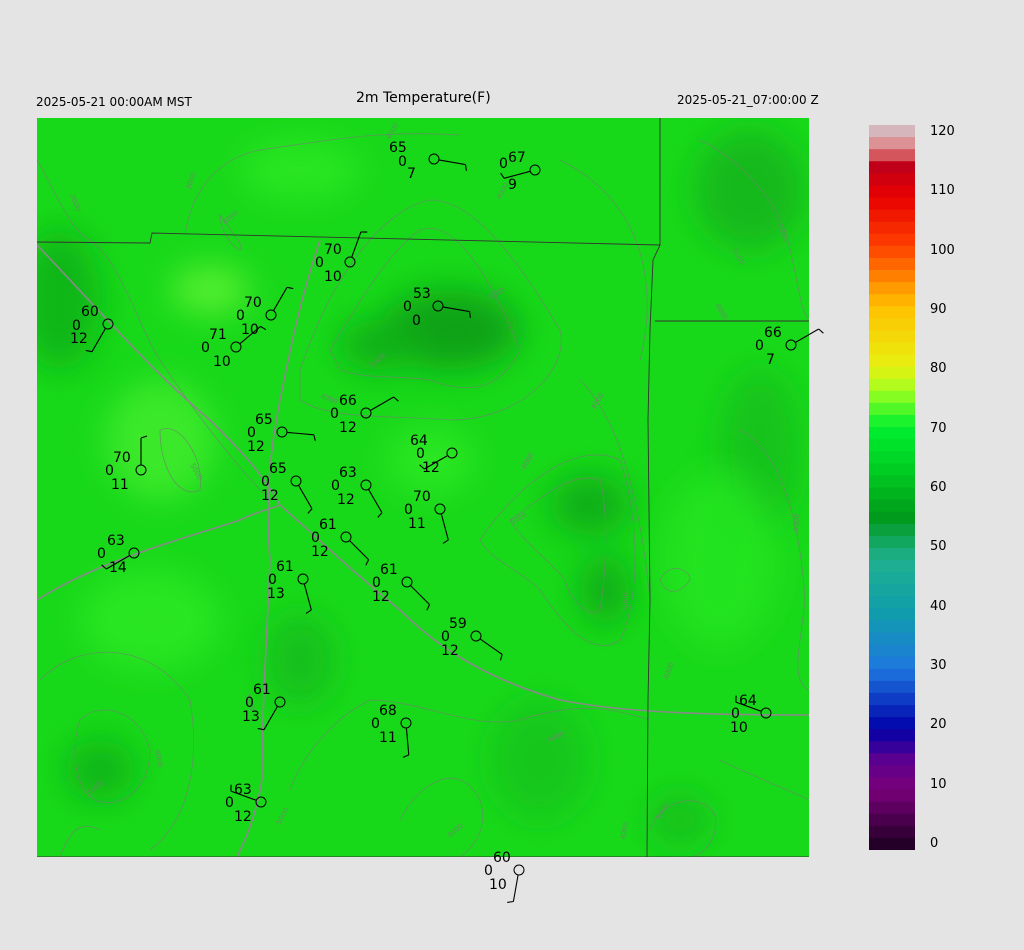 This screenshot has width=1024, height=950. What do you see at coordinates (515, 888) in the screenshot?
I see `wind-barb-staff` at bounding box center [515, 888].